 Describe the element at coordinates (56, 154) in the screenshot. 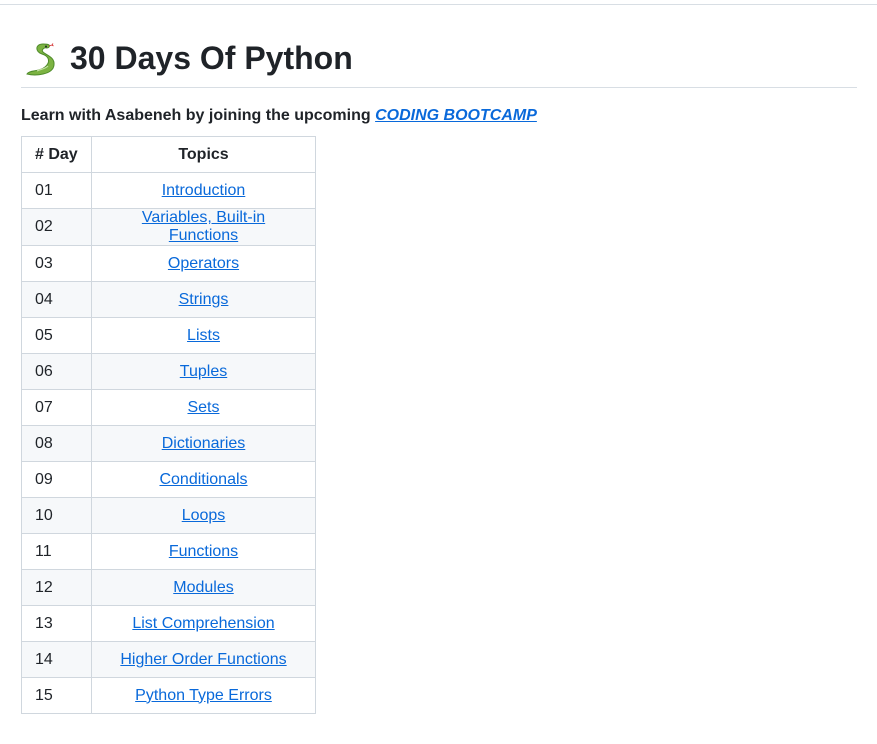

I see `header-day: # Day` at that location.